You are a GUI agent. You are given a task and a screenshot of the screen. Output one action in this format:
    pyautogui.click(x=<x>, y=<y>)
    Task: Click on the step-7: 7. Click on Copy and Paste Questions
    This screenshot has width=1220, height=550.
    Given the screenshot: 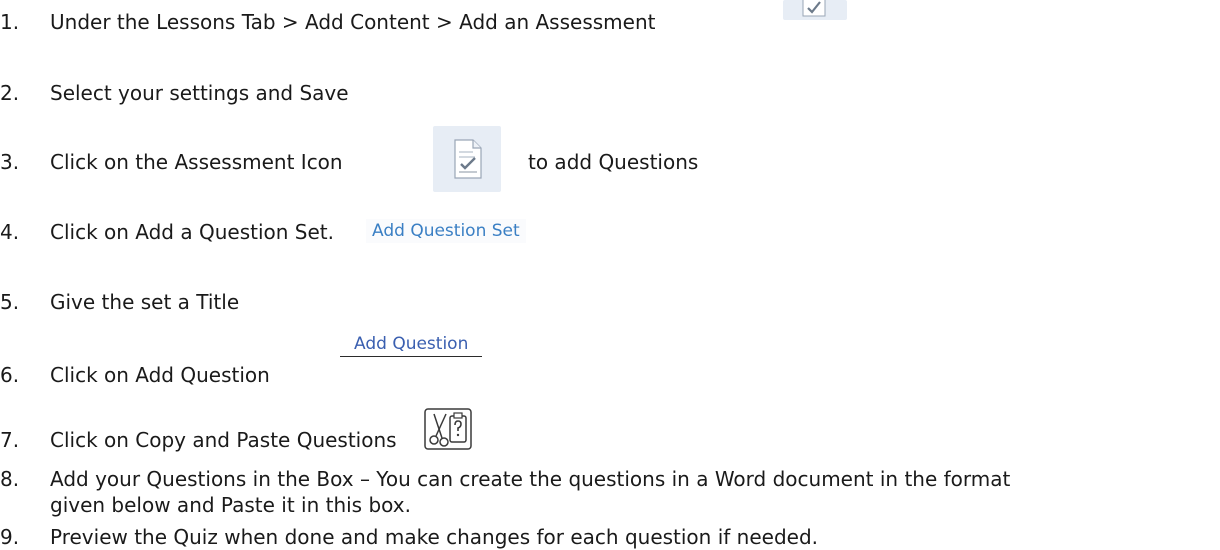 What is the action you would take?
    pyautogui.click(x=198, y=440)
    